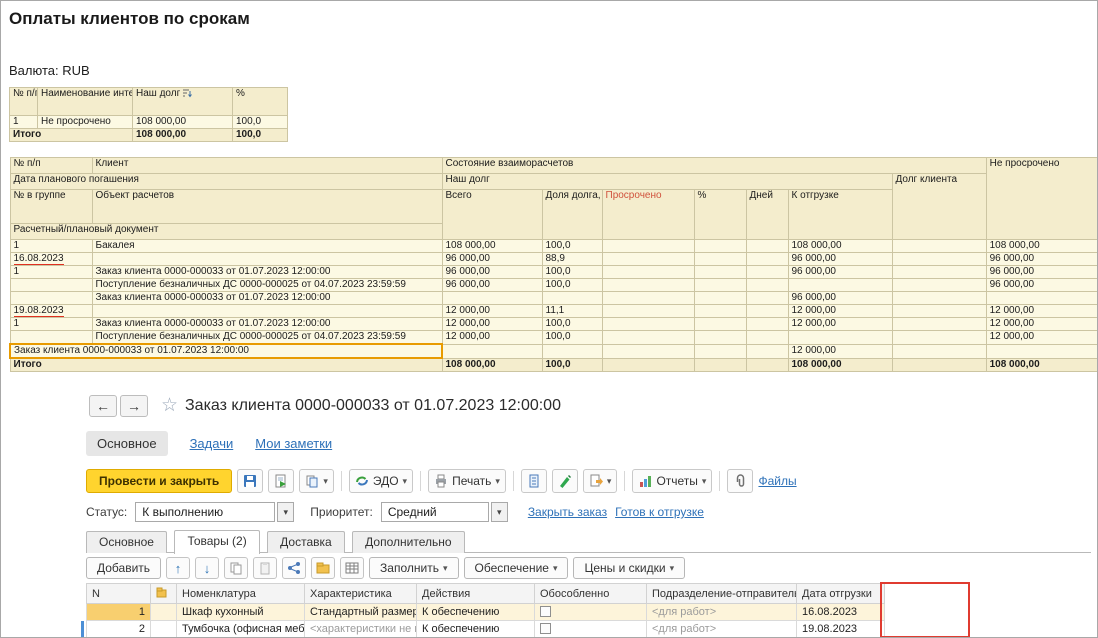  Describe the element at coordinates (260, 122) in the screenshot. I see `cell-pct: 100,0` at that location.